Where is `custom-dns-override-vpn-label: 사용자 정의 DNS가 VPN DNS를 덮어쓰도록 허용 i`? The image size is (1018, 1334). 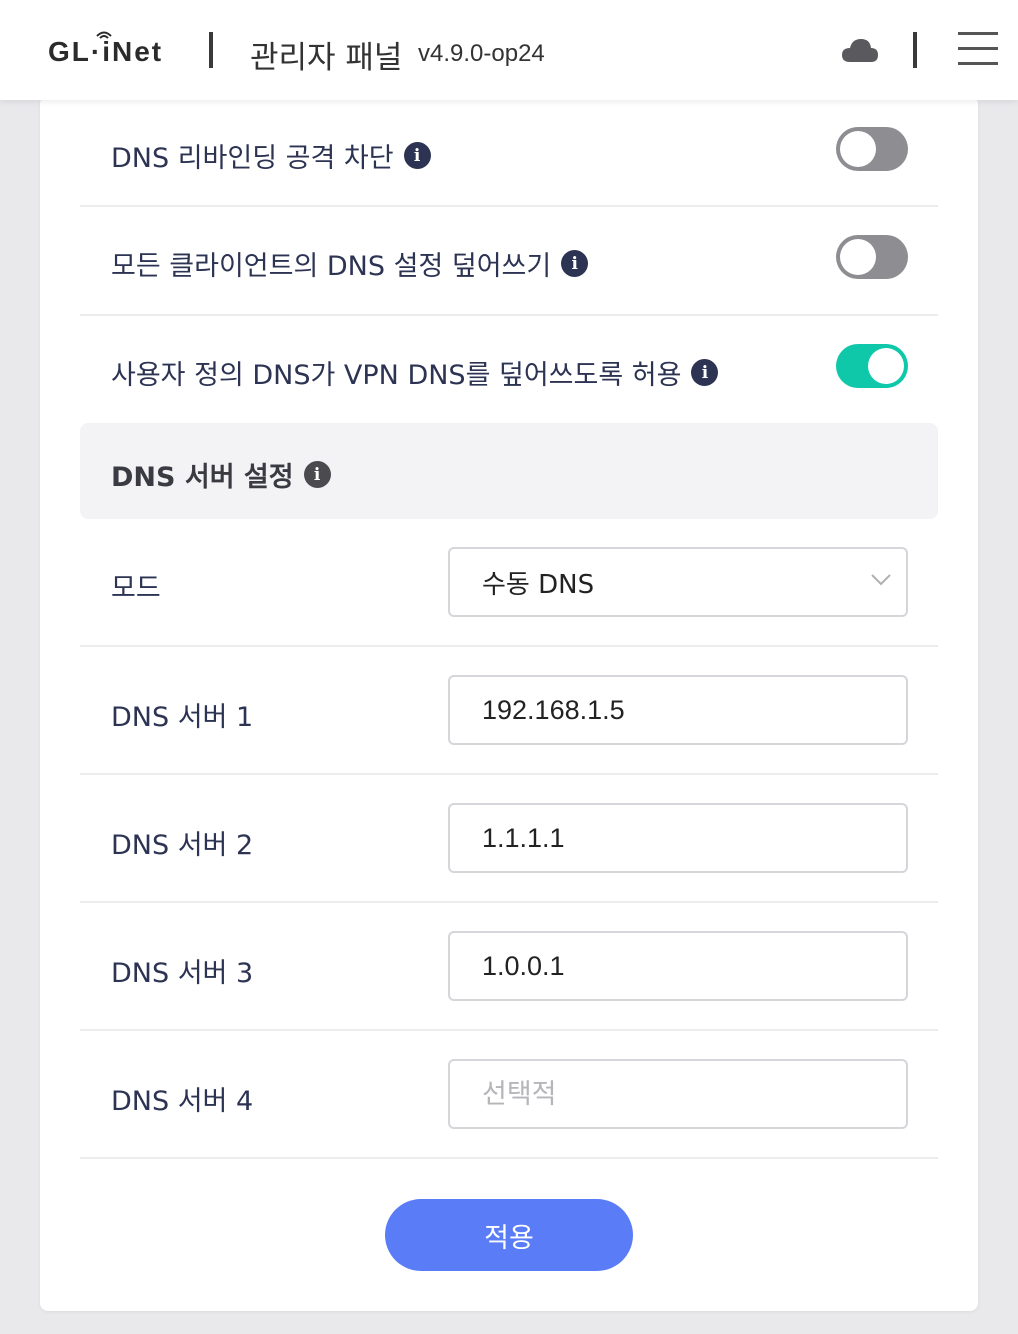
custom-dns-override-vpn-label: 사용자 정의 DNS가 VPN DNS를 덮어쓰도록 허용 i is located at coordinates (415, 372).